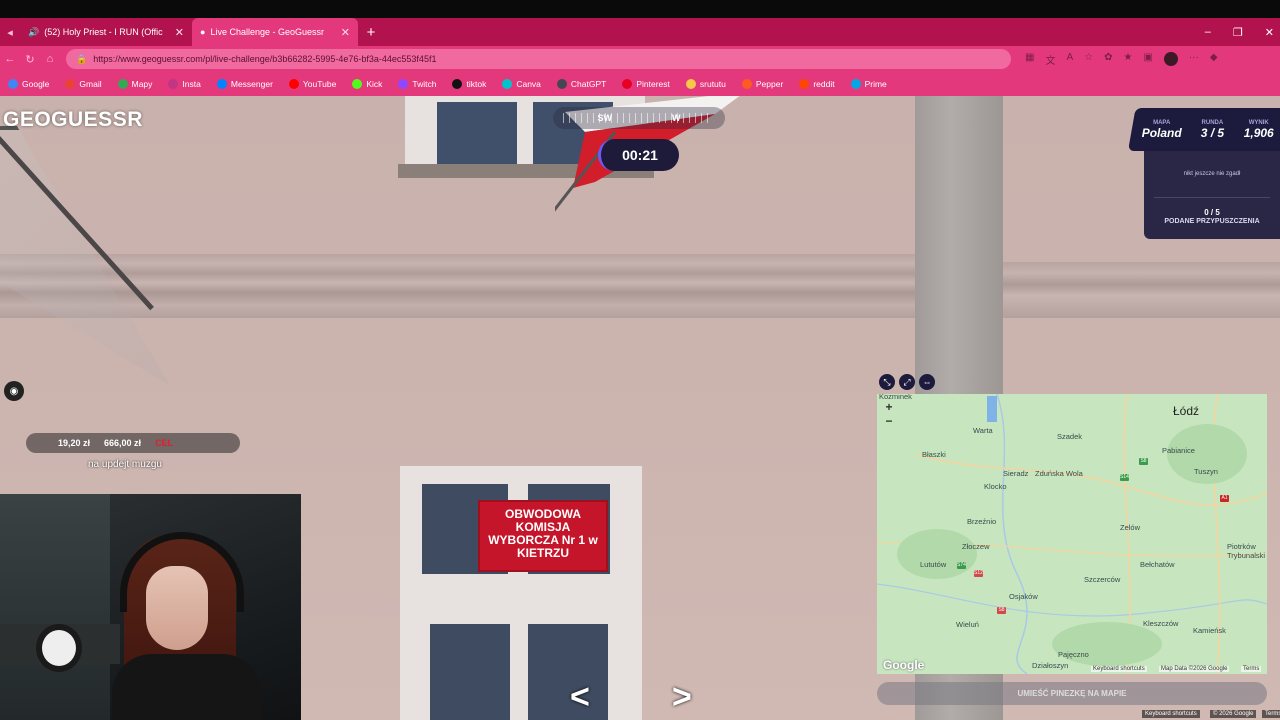 This screenshot has height=720, width=1280. Describe the element at coordinates (275, 32) in the screenshot. I see `tab-geoguessr: ● Live Challenge - GeoGuessr ✕` at that location.